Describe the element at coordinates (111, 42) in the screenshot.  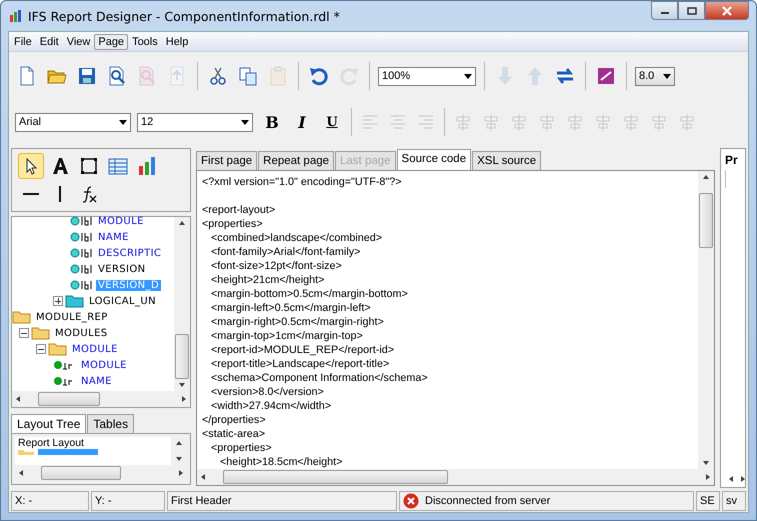
I see `menu-item: Page` at that location.